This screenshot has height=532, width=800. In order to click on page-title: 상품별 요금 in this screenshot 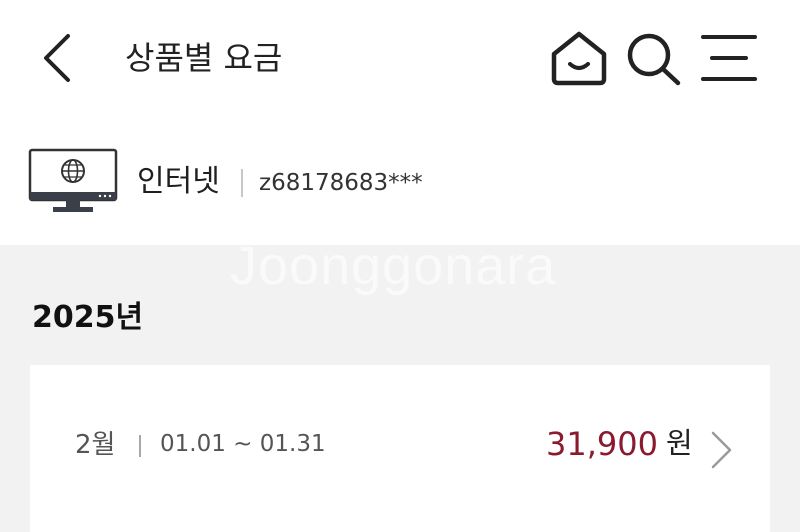, I will do `click(204, 58)`.